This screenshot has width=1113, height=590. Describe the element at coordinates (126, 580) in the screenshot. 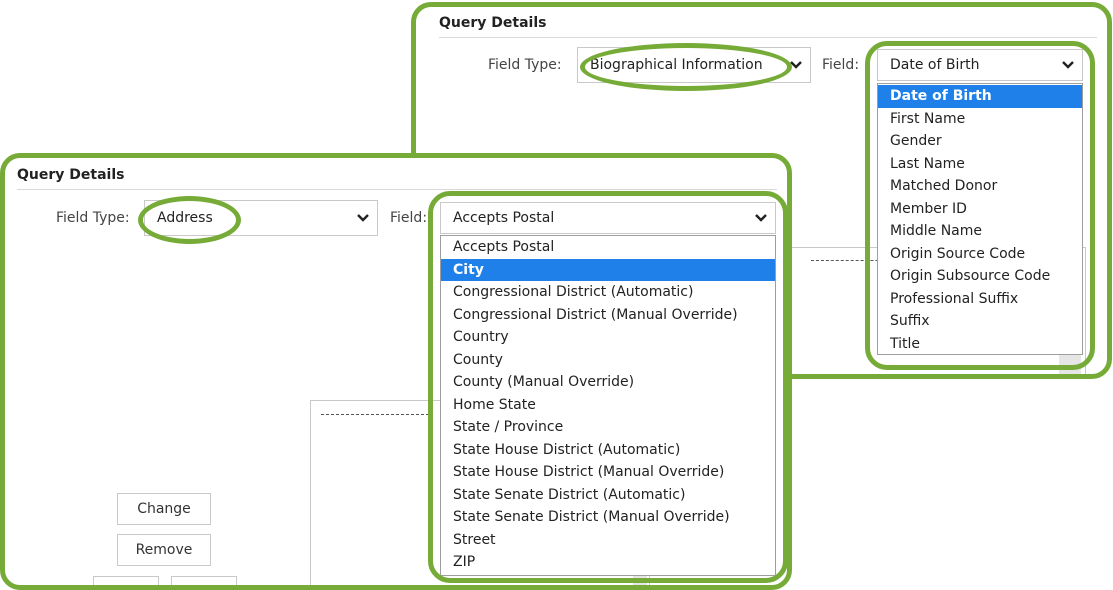

I see `and-button: And` at that location.